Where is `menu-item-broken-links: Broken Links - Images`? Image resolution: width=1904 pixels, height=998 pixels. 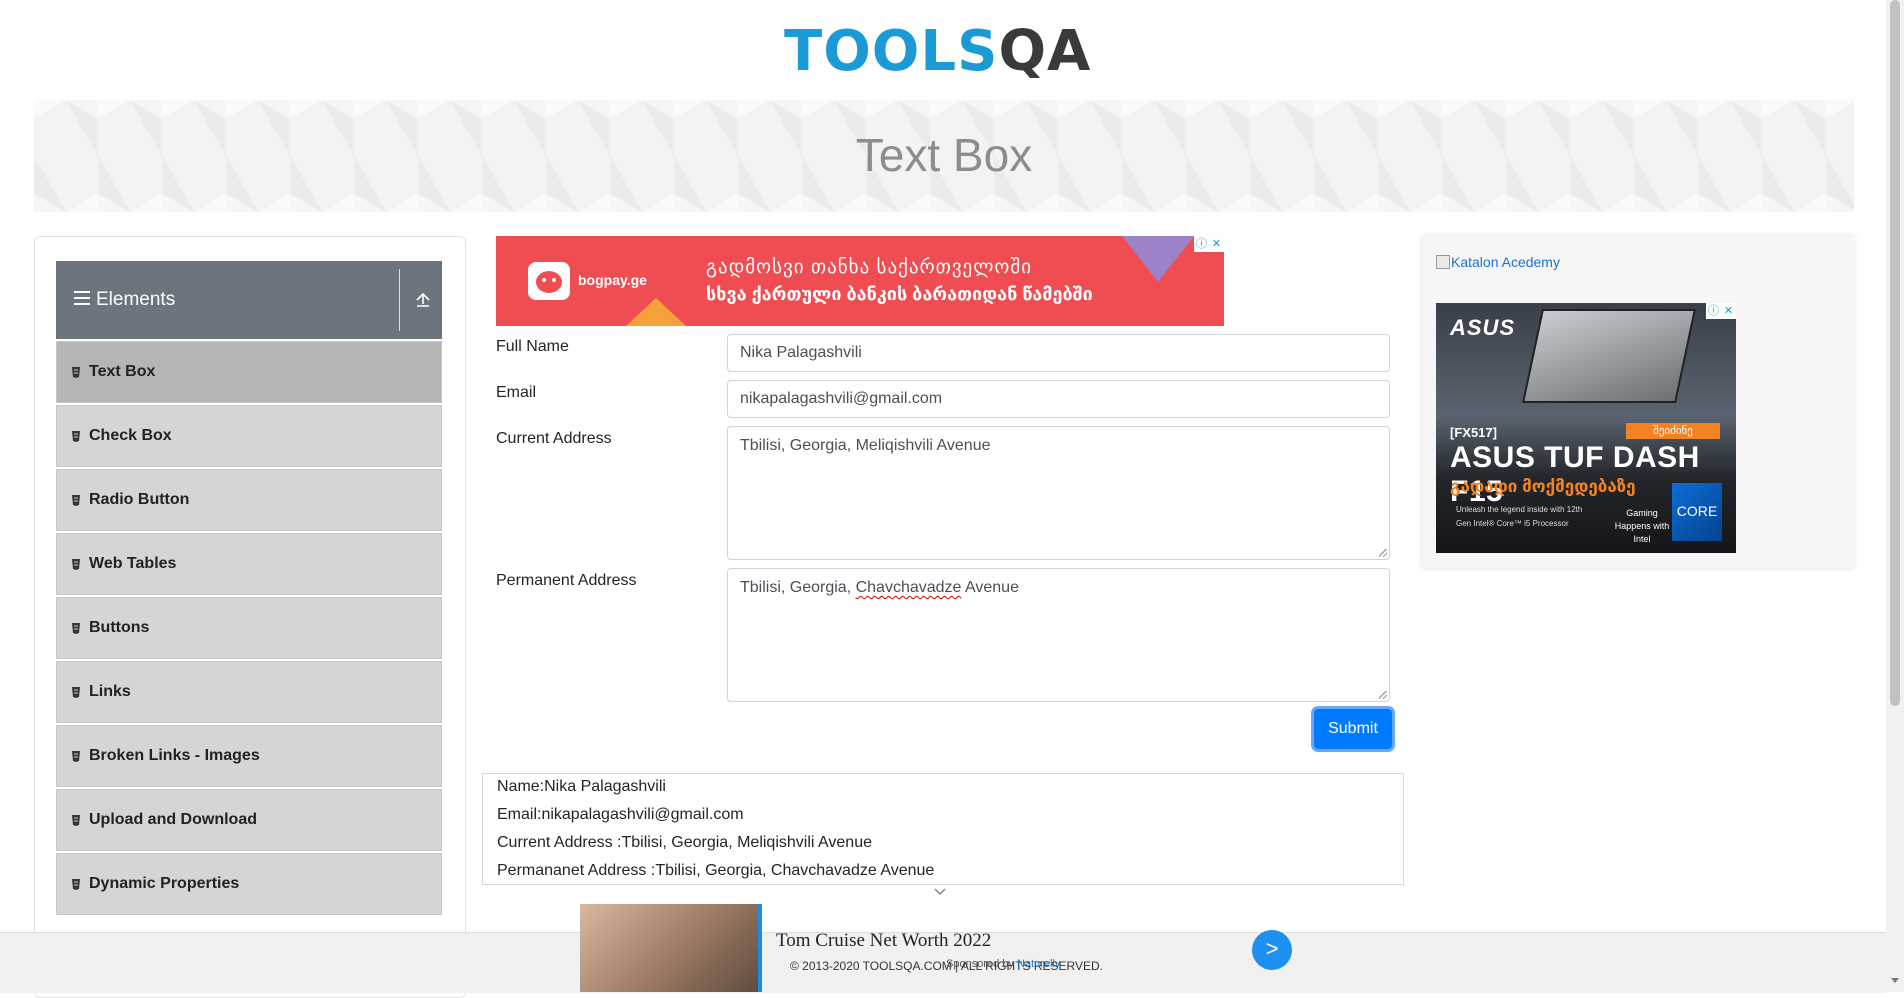
menu-item-broken-links: Broken Links - Images is located at coordinates (249, 756).